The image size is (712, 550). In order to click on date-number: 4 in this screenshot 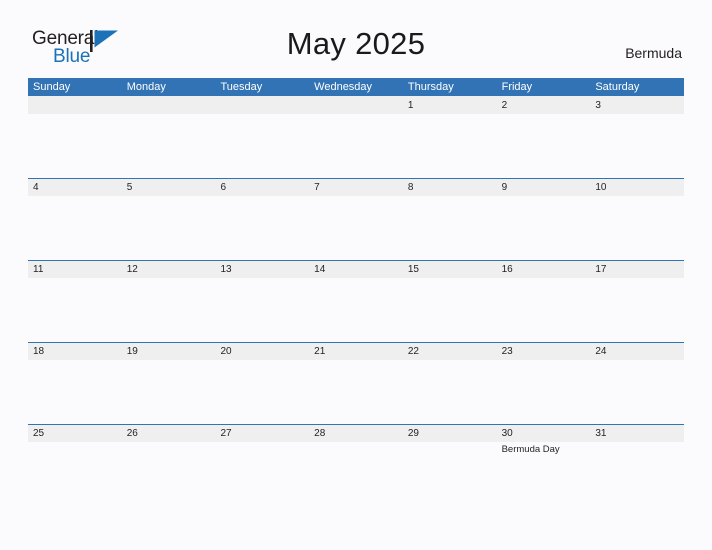, I will do `click(75, 187)`.